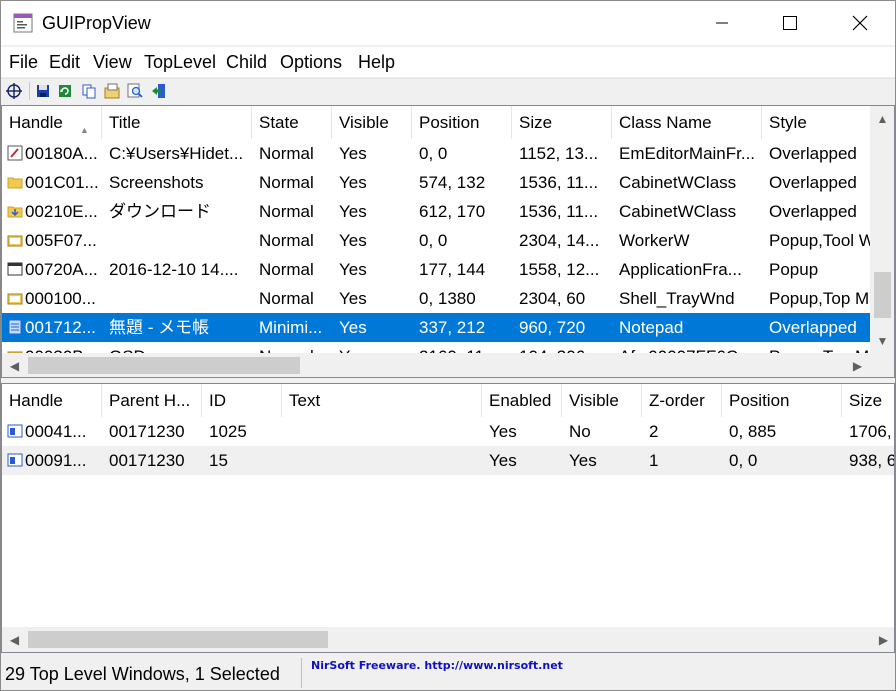 Image resolution: width=896 pixels, height=691 pixels. I want to click on column-header-text: Text, so click(382, 400).